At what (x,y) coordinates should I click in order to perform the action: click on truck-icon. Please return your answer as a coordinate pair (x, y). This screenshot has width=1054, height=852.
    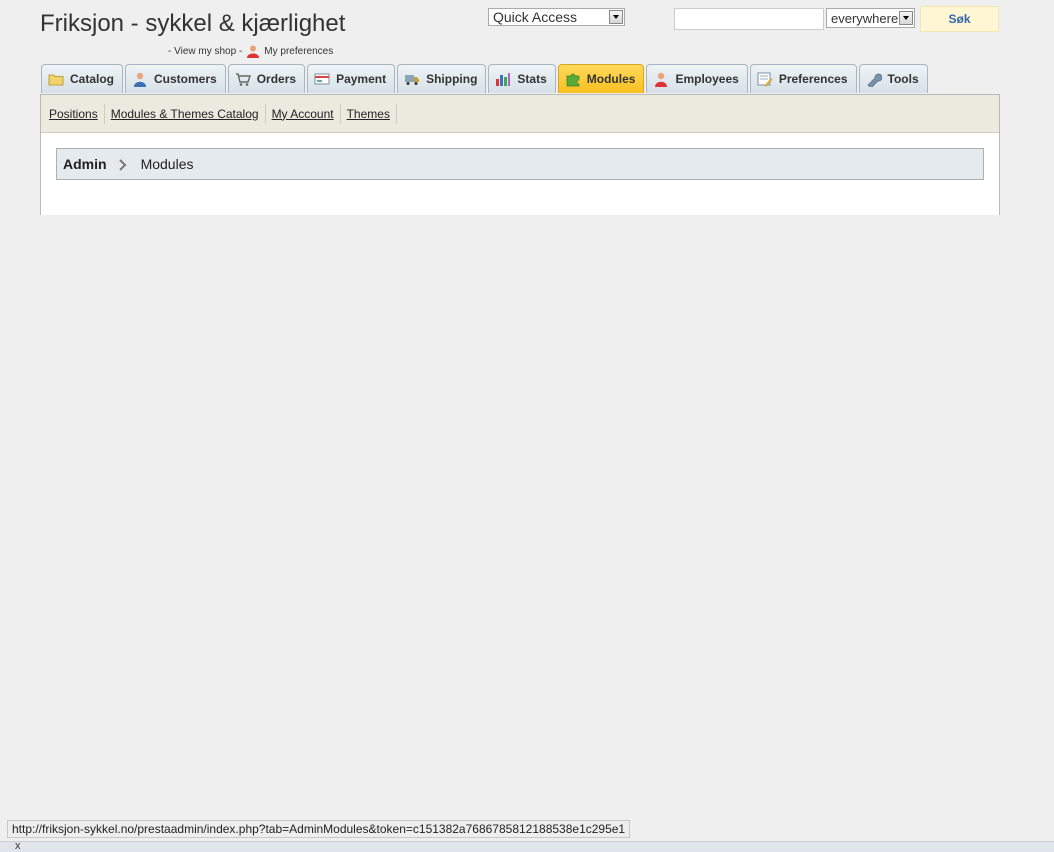
    Looking at the image, I should click on (412, 79).